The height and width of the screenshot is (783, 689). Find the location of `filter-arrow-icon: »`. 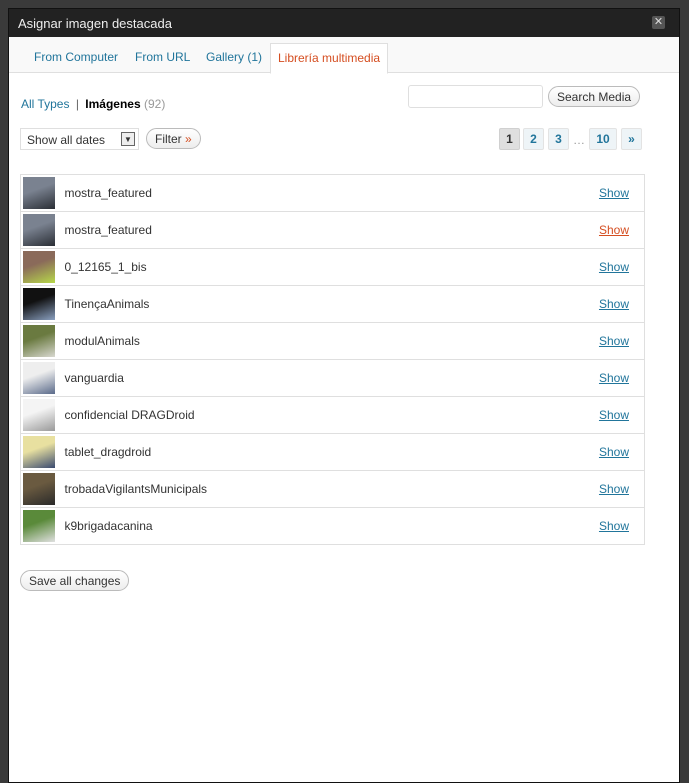

filter-arrow-icon: » is located at coordinates (188, 139).